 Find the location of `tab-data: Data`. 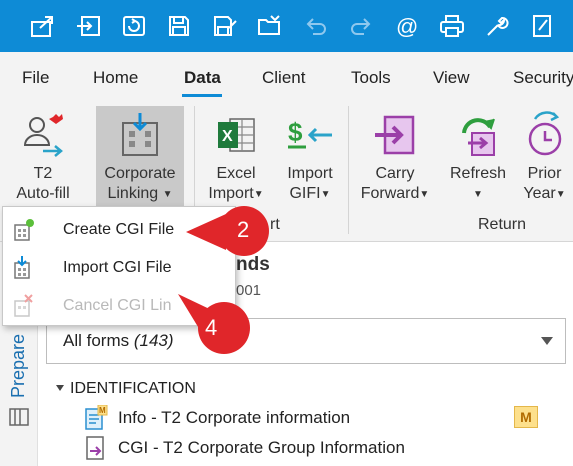

tab-data: Data is located at coordinates (202, 78).